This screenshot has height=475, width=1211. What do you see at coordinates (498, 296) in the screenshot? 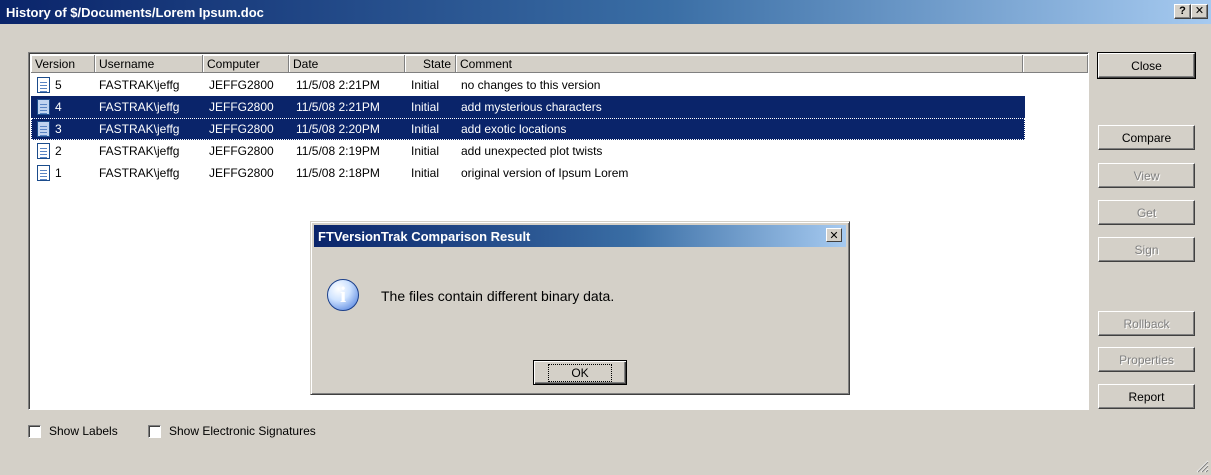
I see `dialog-message: The files contain different binary data.` at bounding box center [498, 296].